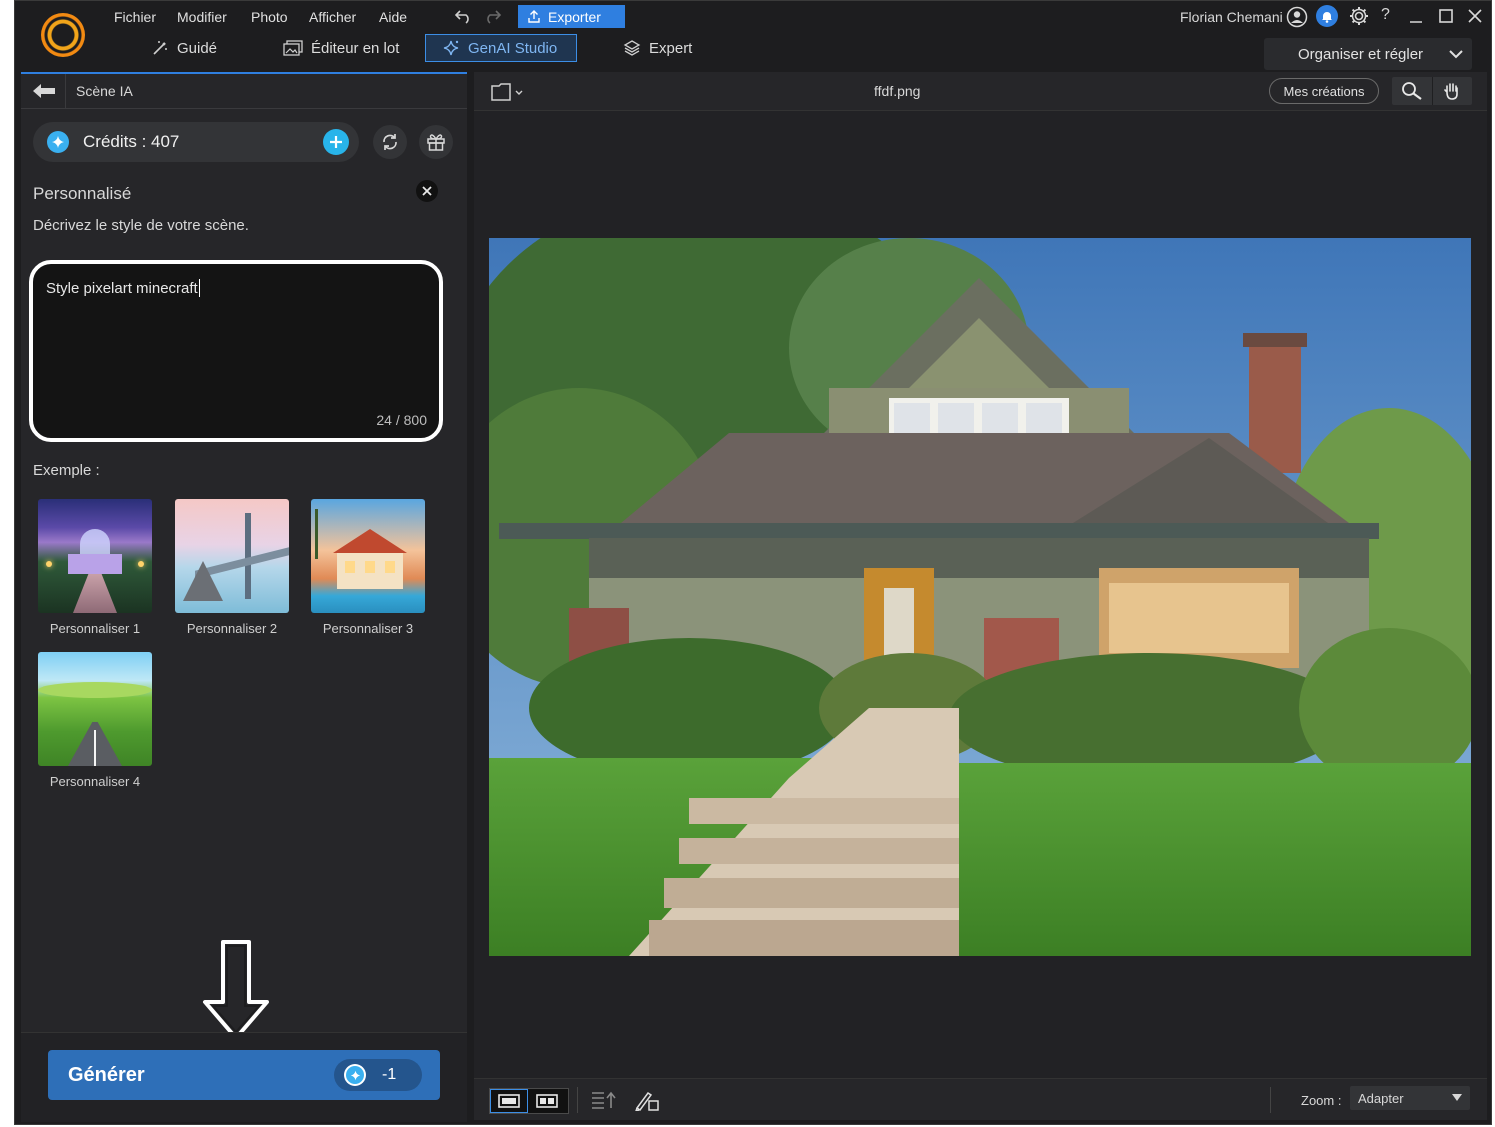 Image resolution: width=1495 pixels, height=1127 pixels. I want to click on view-tool-group, so click(1432, 91).